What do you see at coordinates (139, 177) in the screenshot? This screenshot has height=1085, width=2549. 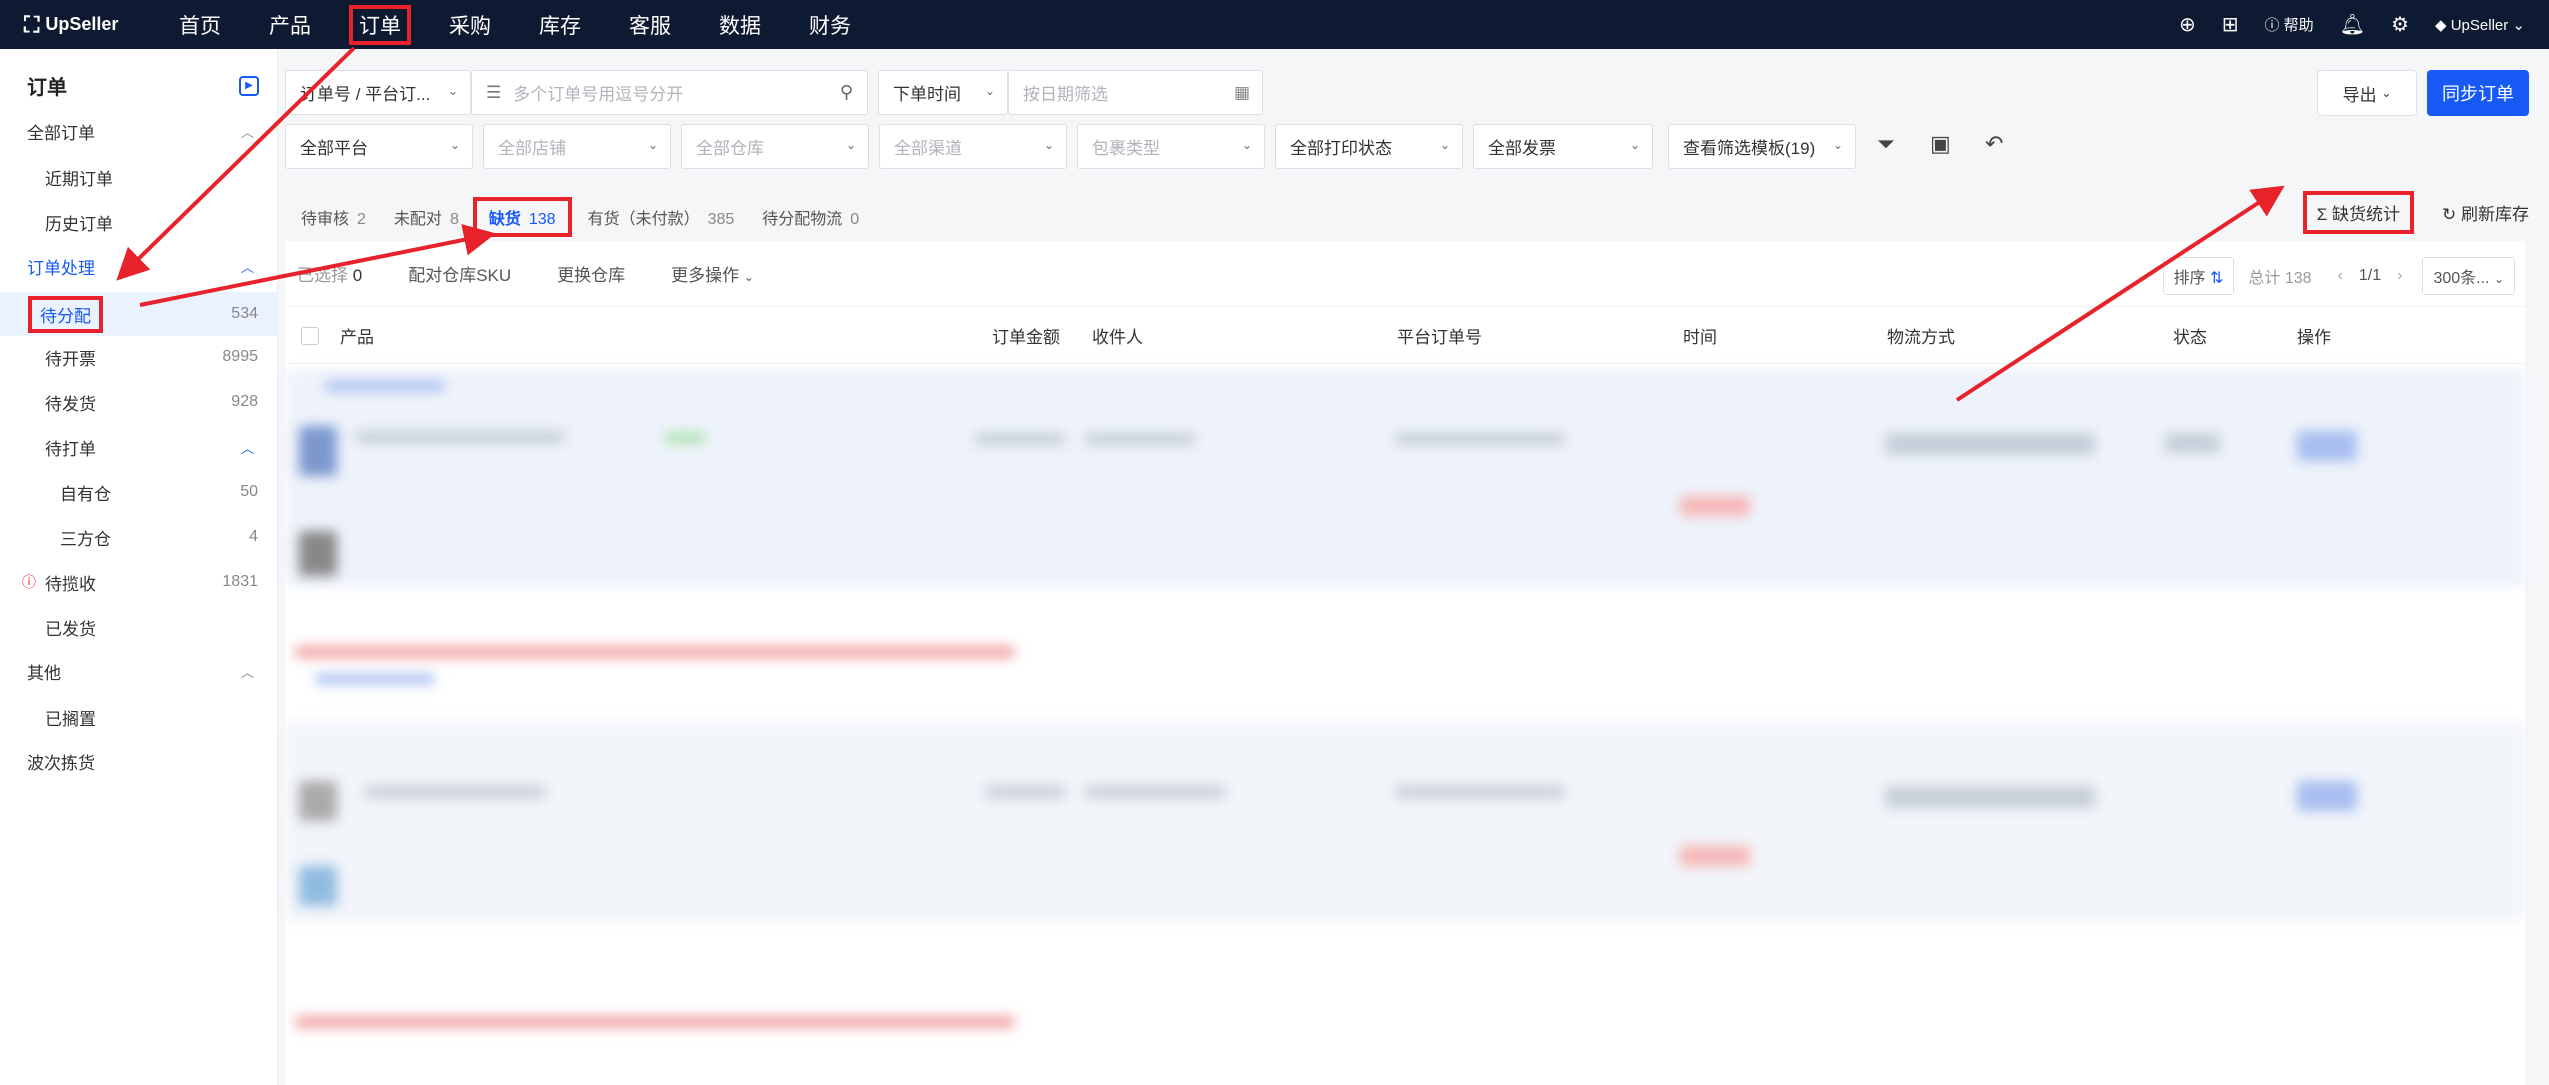 I see `sidebar-item-recent-orders: 近期订单` at bounding box center [139, 177].